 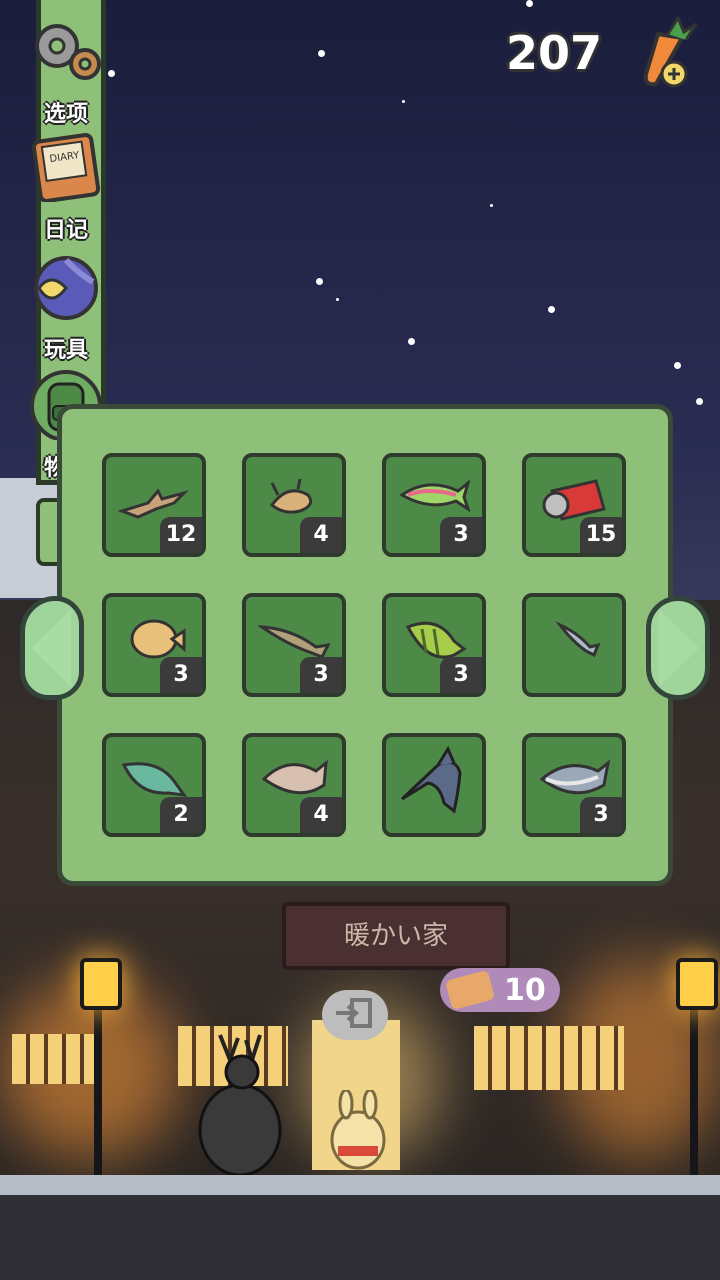 I want to click on ticket-icon, so click(x=470, y=990).